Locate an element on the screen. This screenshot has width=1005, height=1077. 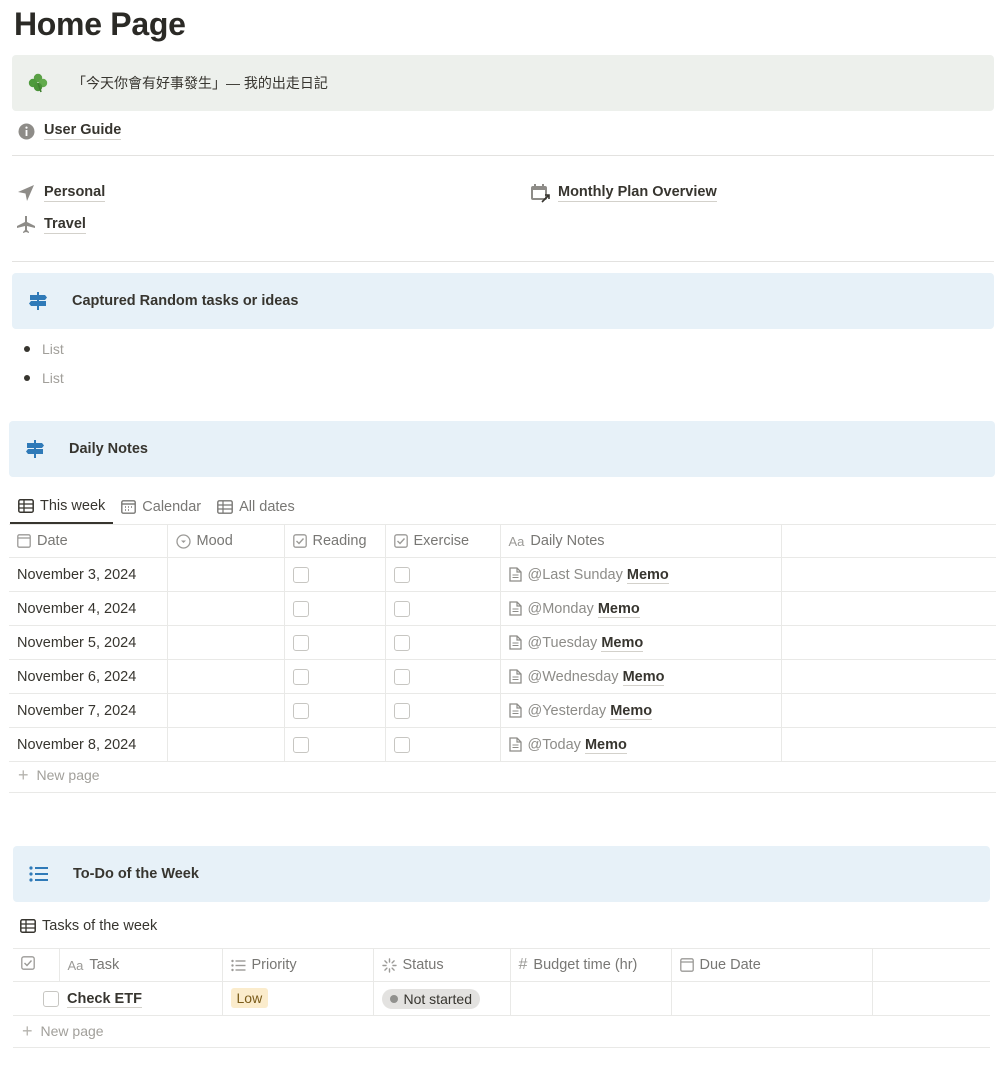
column-header-exercise: Exercise is located at coordinates (443, 541).